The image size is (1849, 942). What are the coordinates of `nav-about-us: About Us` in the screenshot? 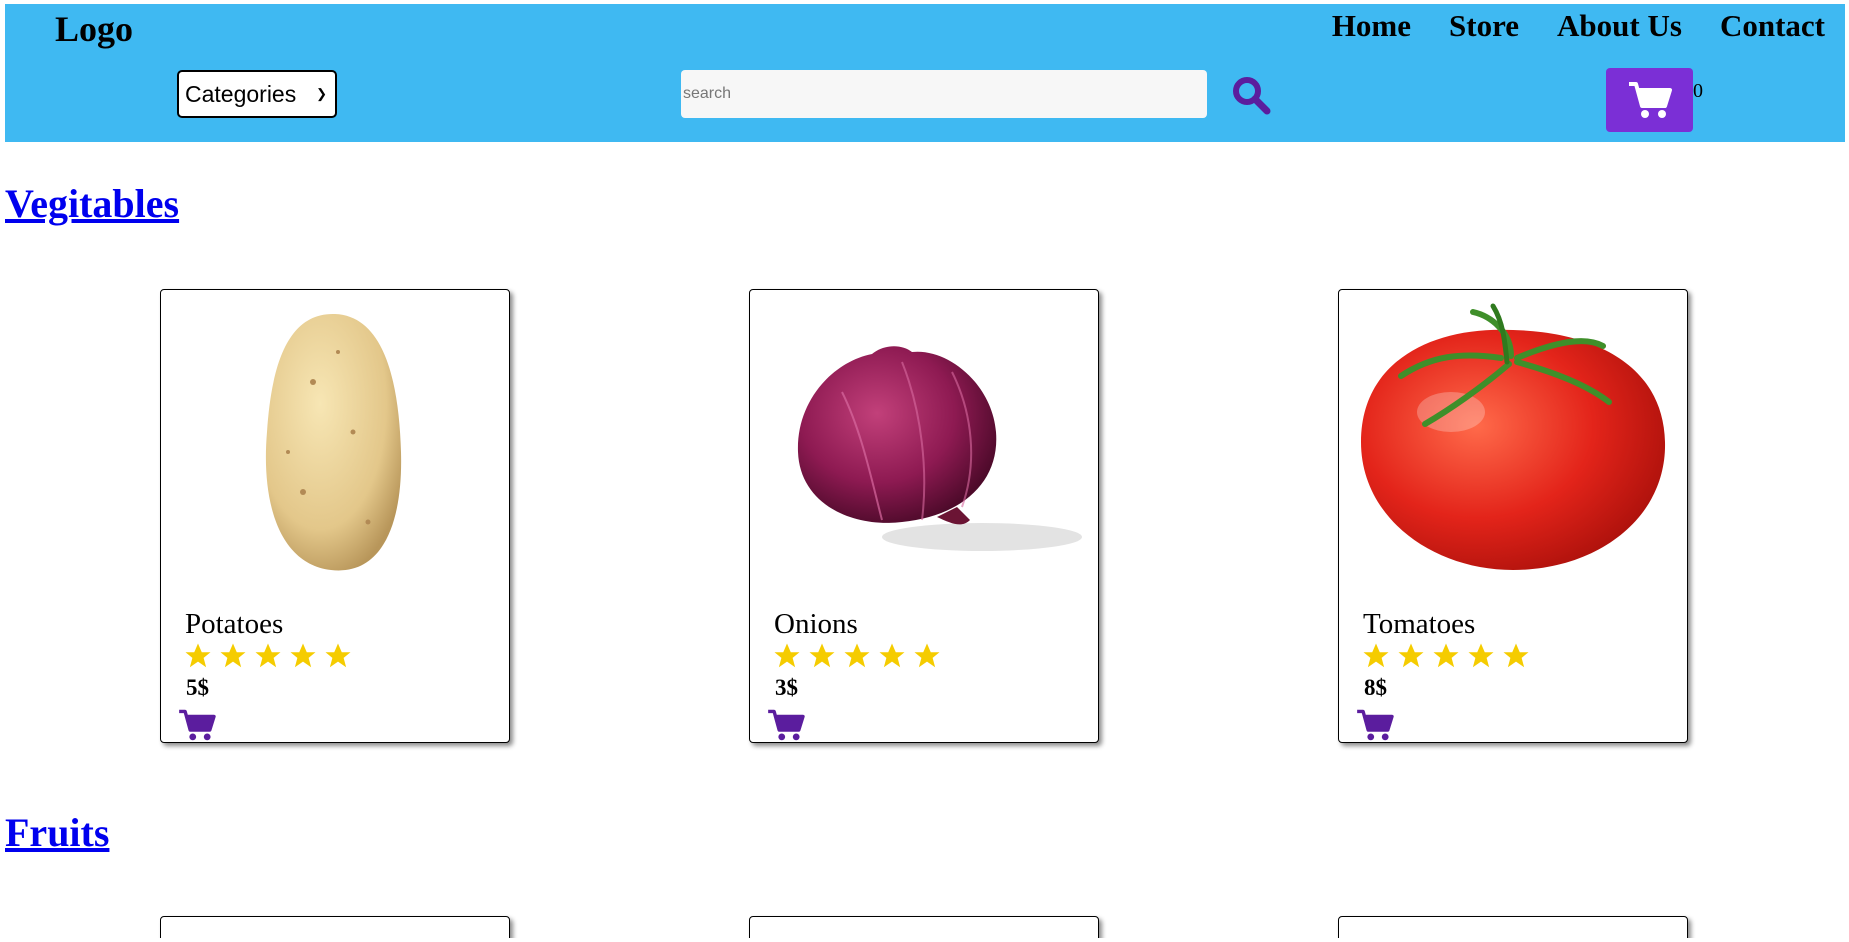 It's located at (1619, 26).